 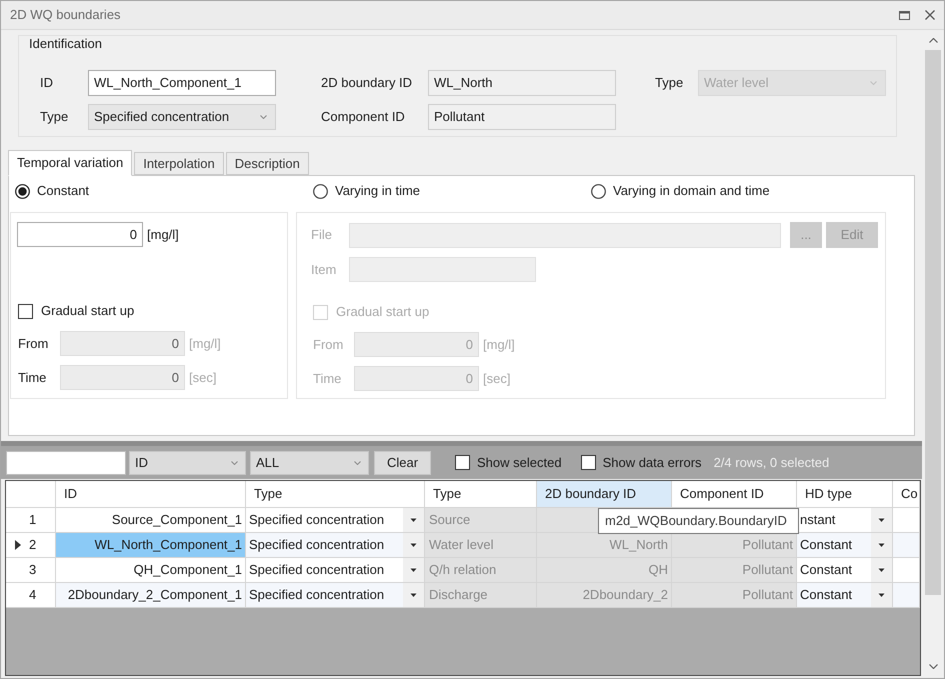 I want to click on column-header: Co, so click(x=906, y=494).